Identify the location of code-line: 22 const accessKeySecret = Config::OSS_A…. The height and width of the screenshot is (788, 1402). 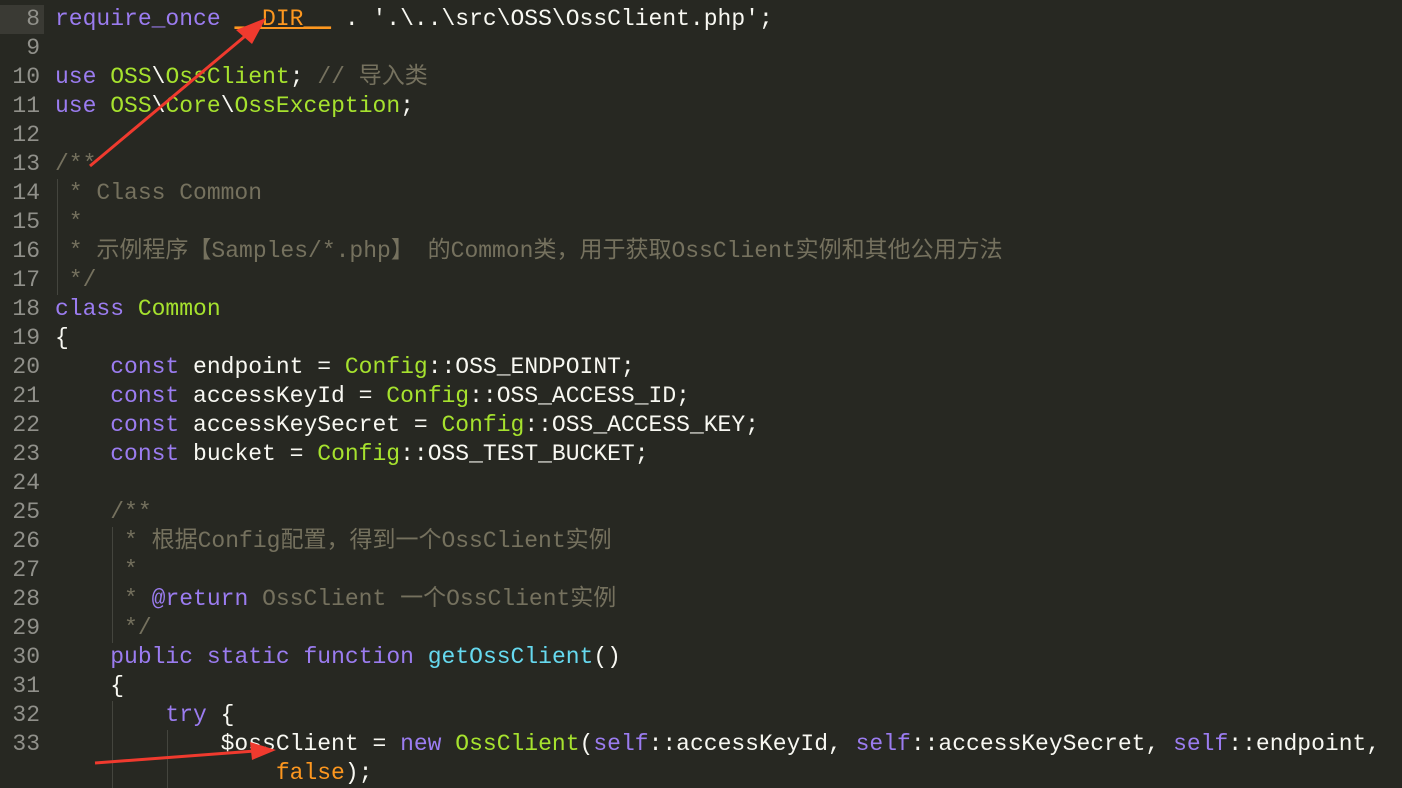
(701, 425).